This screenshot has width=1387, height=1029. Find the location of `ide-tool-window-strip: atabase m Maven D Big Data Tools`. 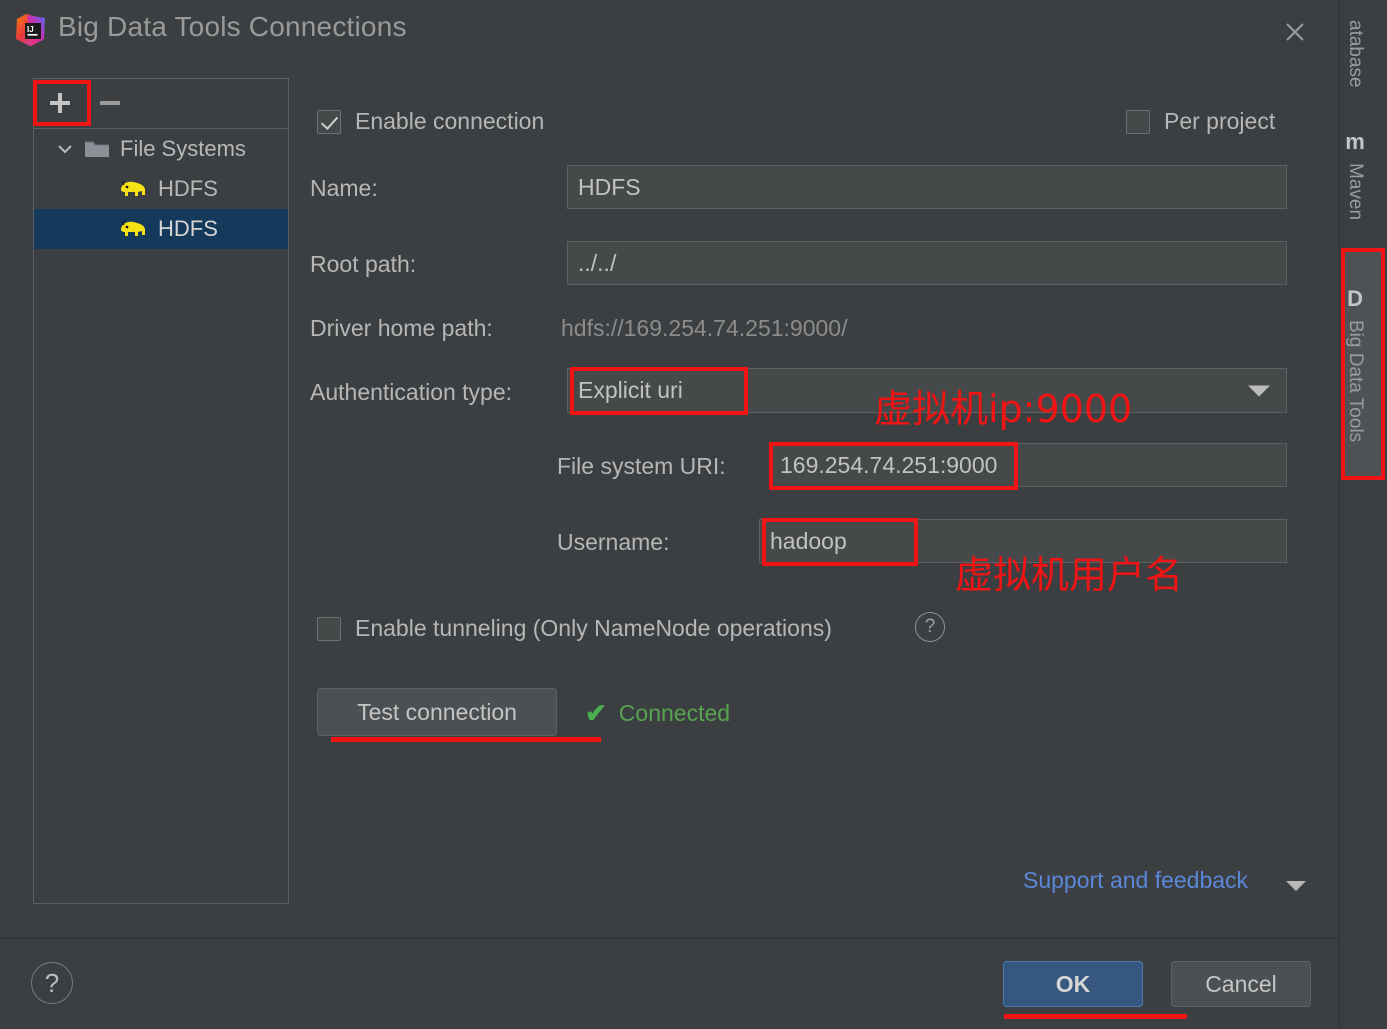

ide-tool-window-strip: atabase m Maven D Big Data Tools is located at coordinates (1363, 514).